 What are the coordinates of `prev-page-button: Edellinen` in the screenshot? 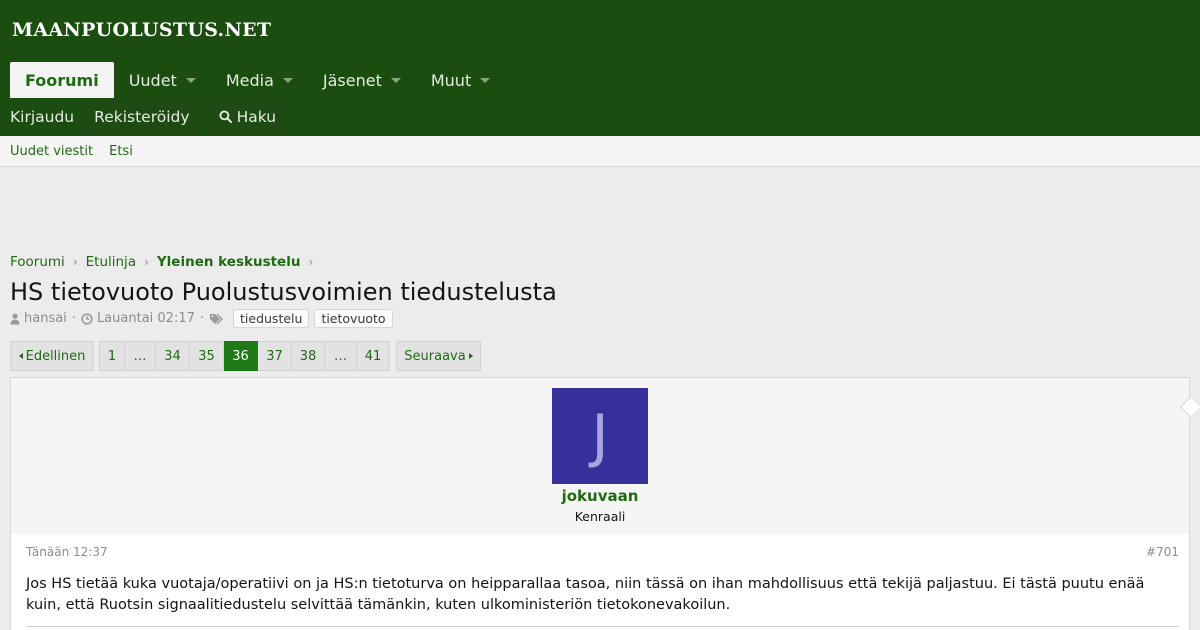 It's located at (52, 356).